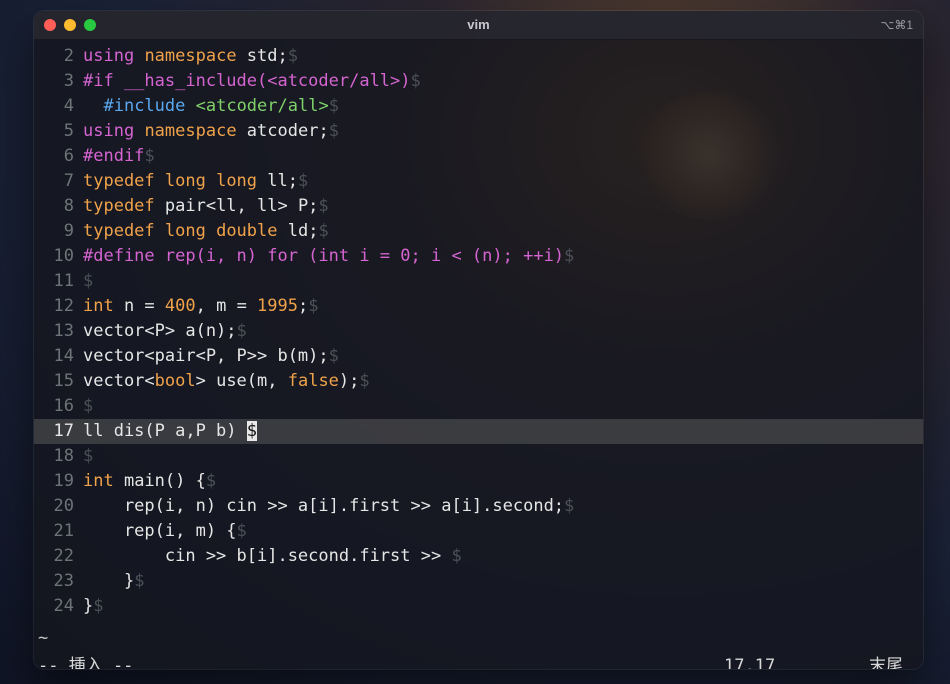  I want to click on vim-status-line: -- 挿入 -- 17,17 末尾, so click(475, 661).